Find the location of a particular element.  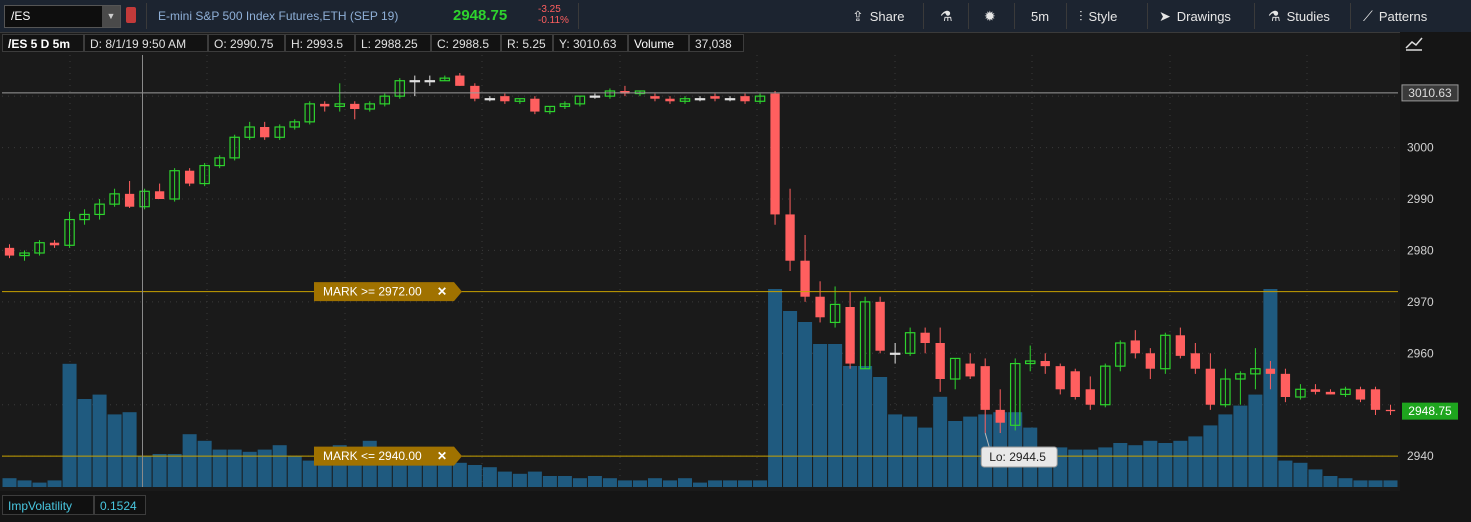

study-panel: ImpVolatility 0.1524 is located at coordinates (700, 506).